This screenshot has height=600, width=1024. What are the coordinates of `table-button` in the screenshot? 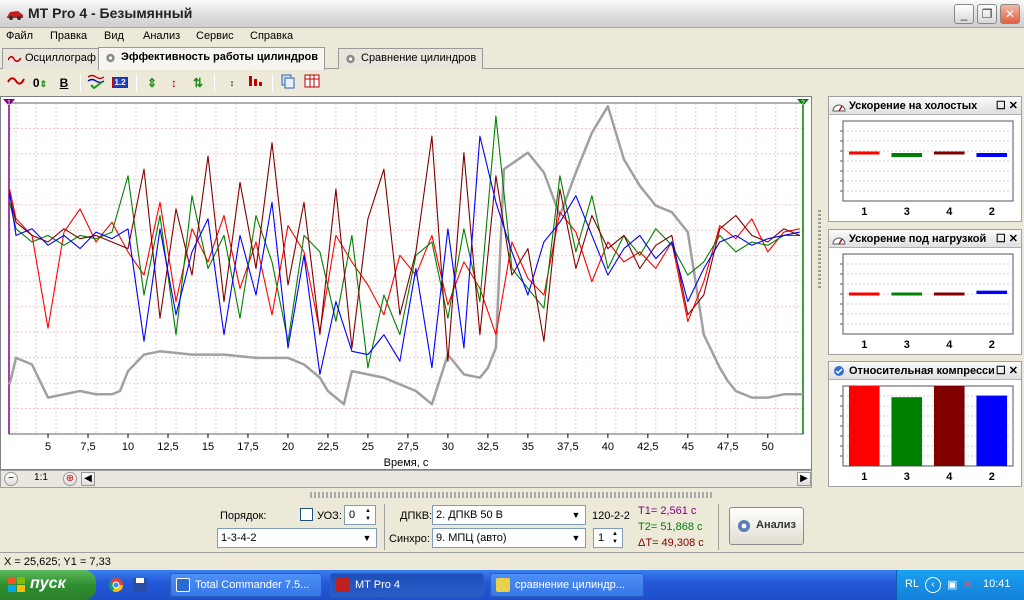 It's located at (312, 83).